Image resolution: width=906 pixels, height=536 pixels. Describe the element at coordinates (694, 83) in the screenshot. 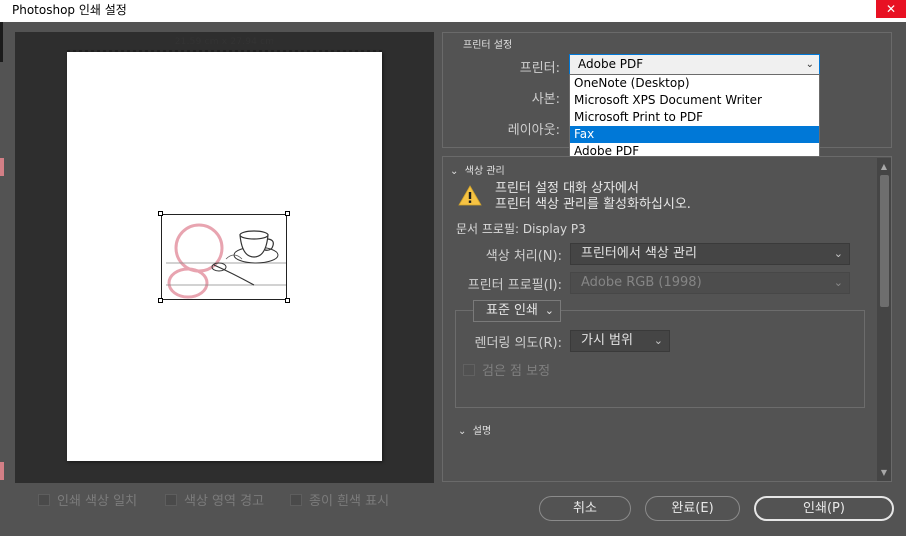

I see `dropdown-option: OneNote (Desktop)` at that location.